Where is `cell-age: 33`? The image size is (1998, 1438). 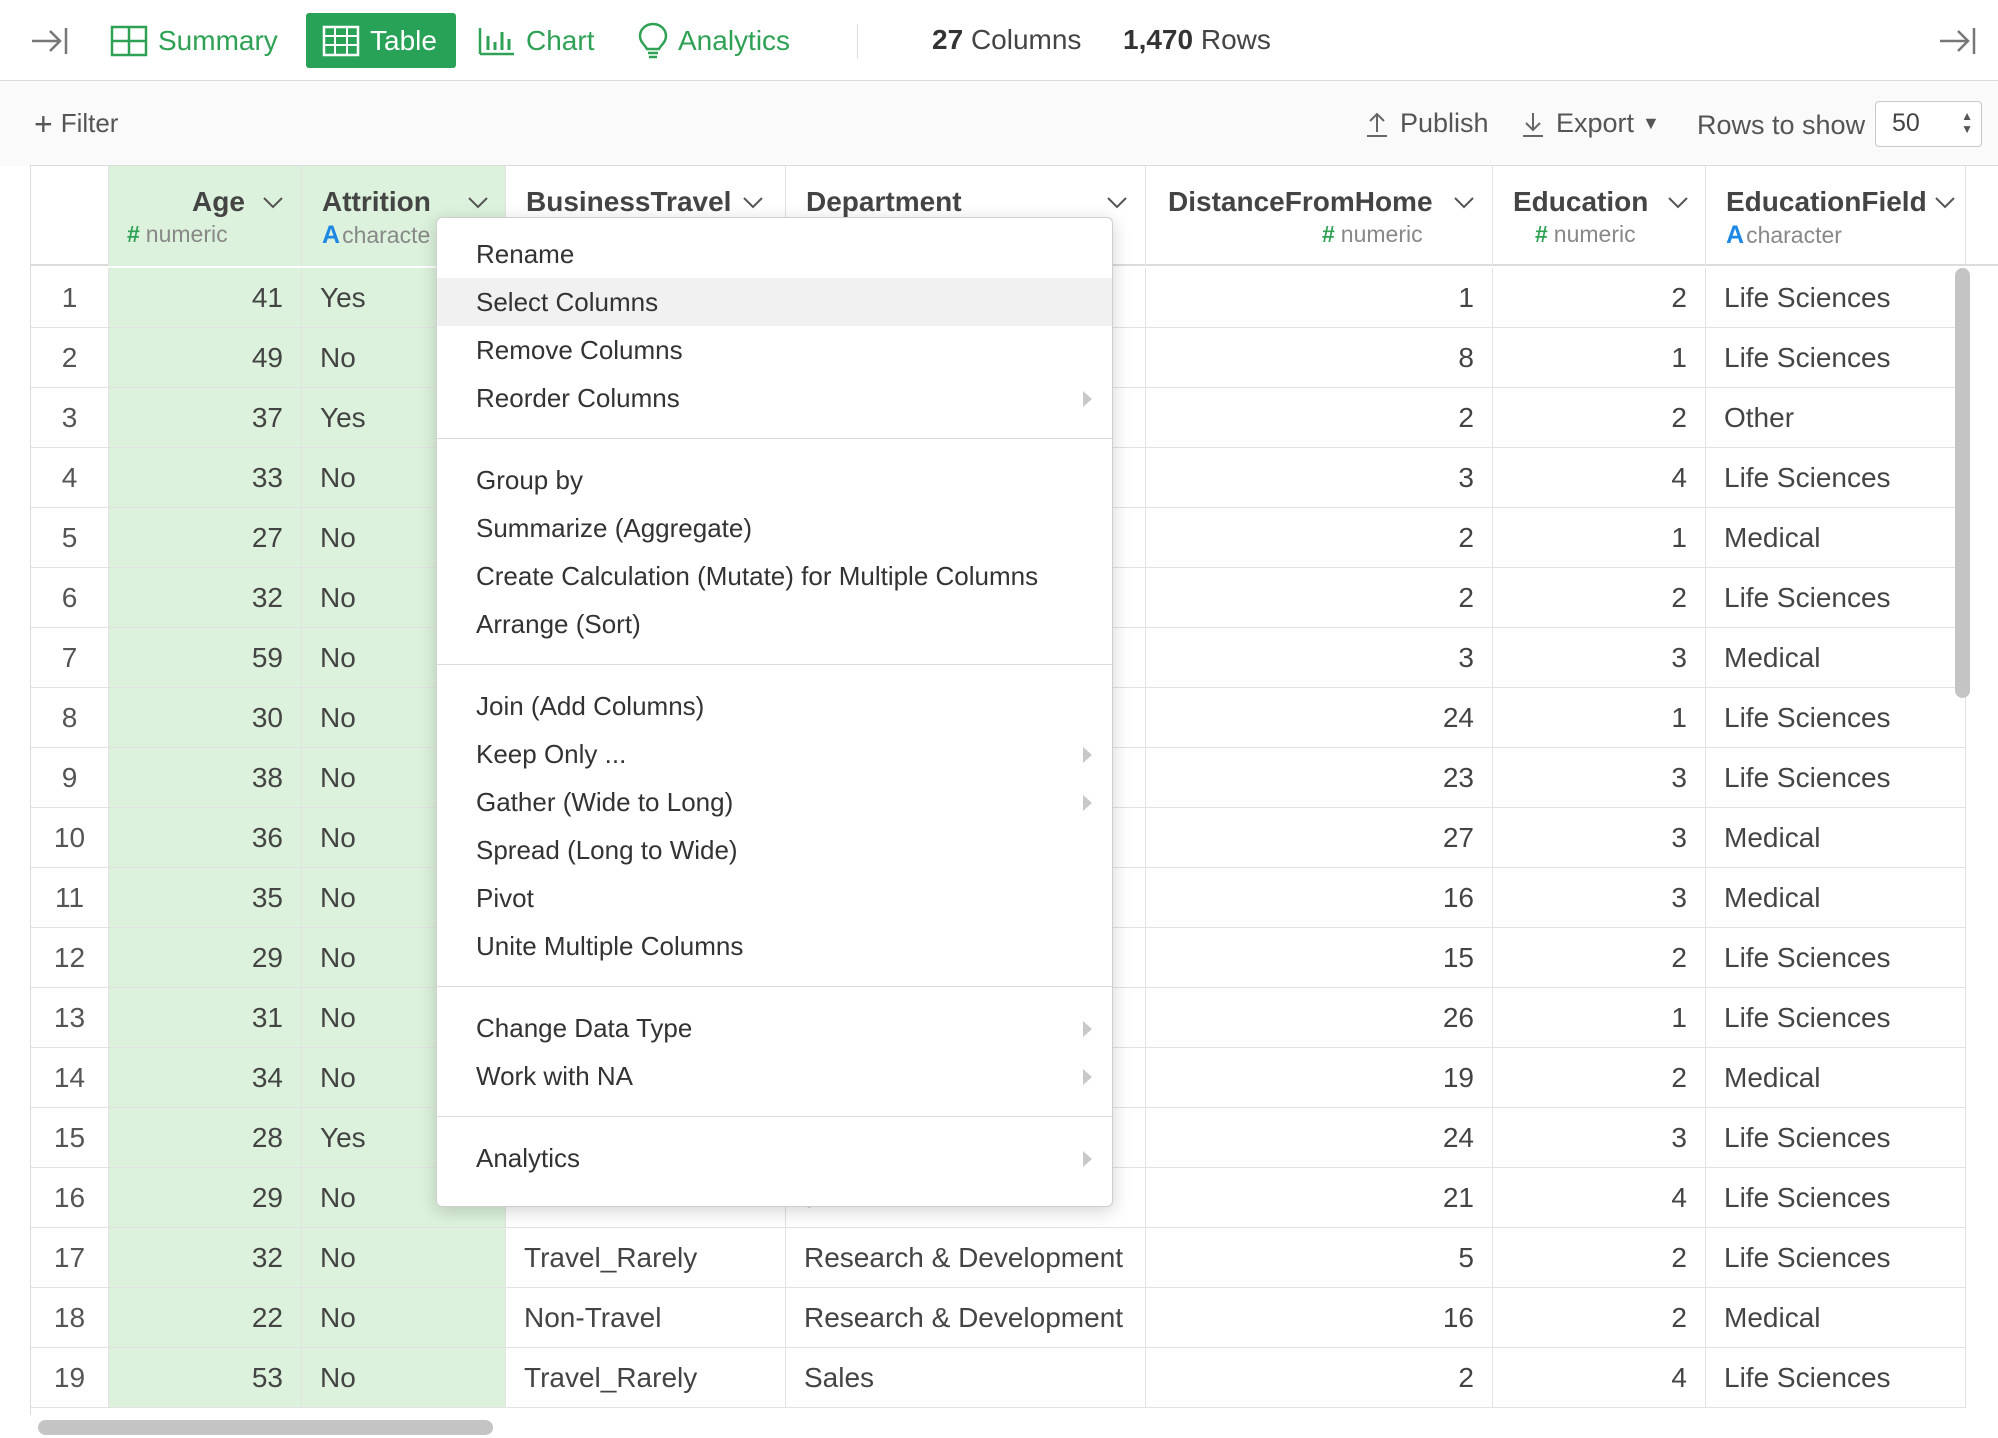
cell-age: 33 is located at coordinates (205, 477).